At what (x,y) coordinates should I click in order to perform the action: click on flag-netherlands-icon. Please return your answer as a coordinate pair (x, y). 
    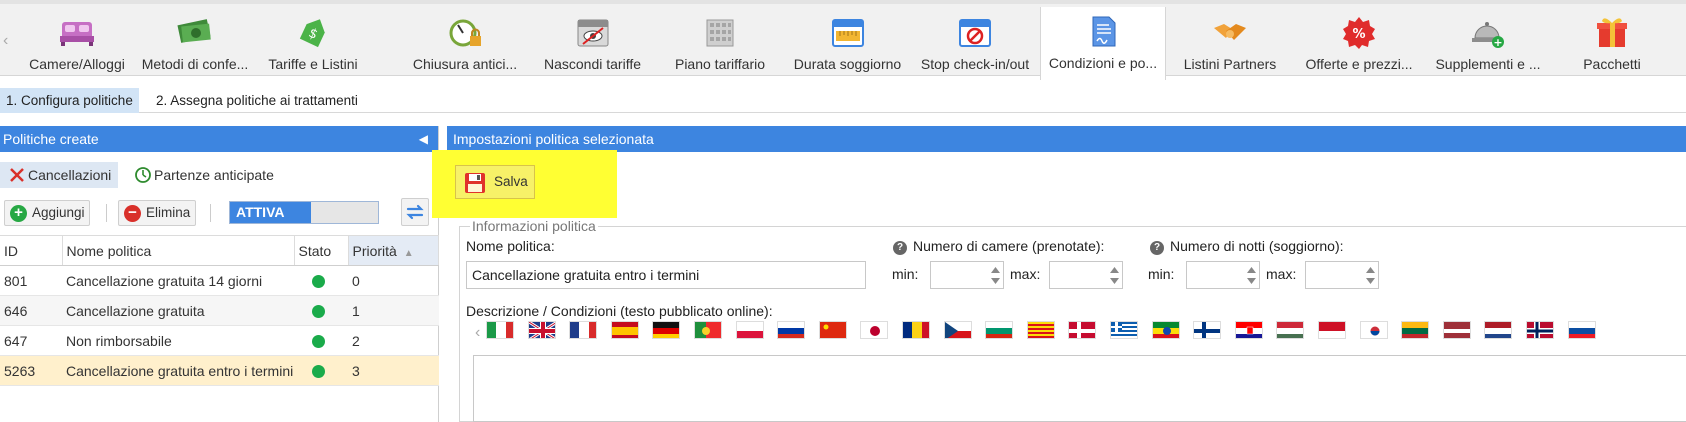
    Looking at the image, I should click on (1498, 330).